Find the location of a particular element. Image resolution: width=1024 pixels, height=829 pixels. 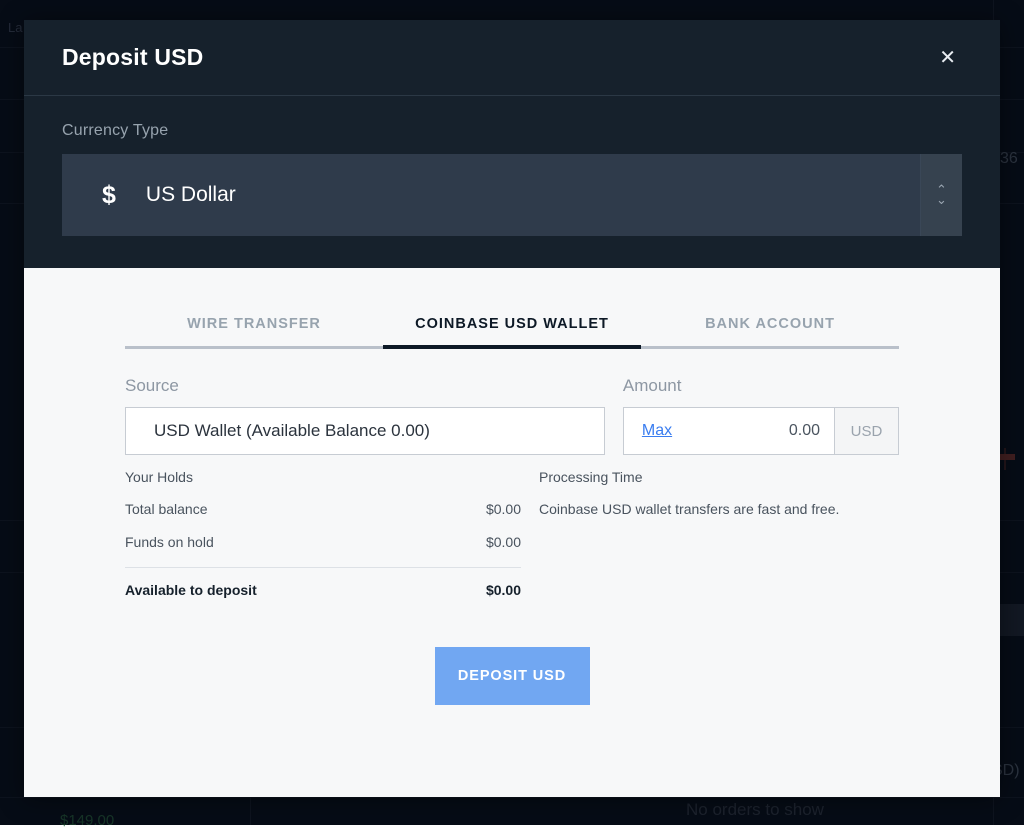

tab-coinbase-usd-wallet: COINBASE USD WALLET is located at coordinates (512, 325).